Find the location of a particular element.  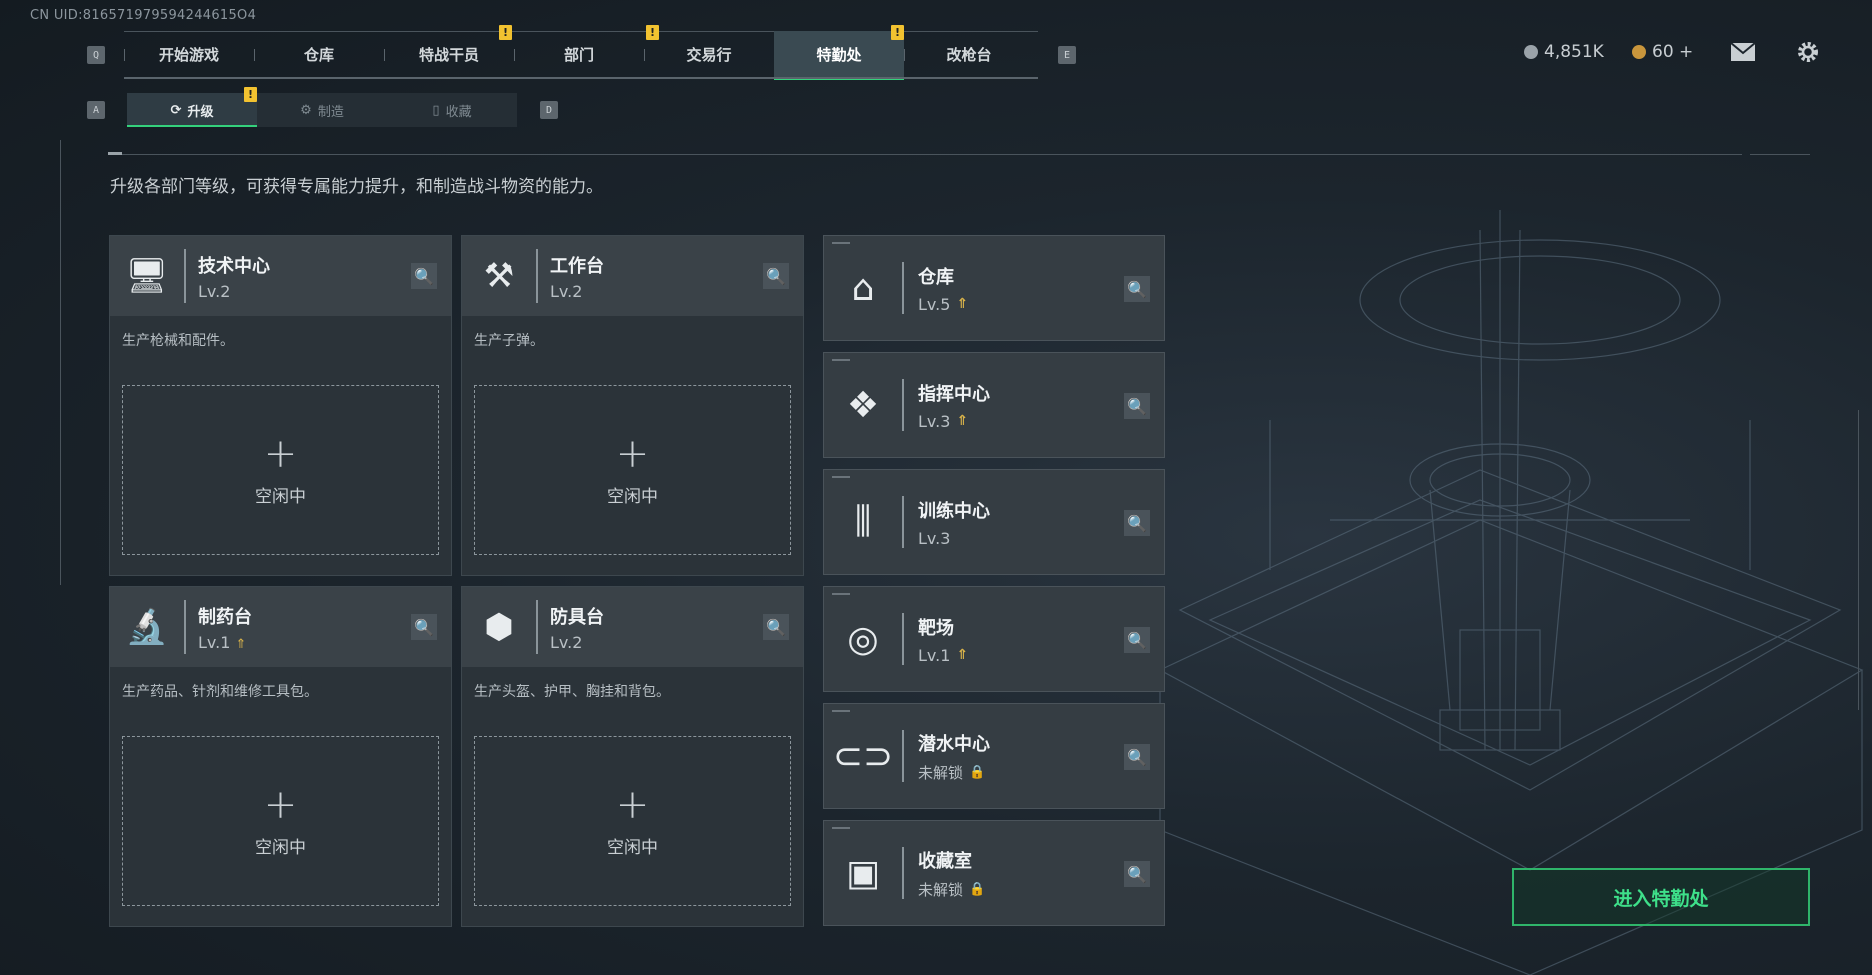

subtab-upgrade: ⟳ 升级 ! is located at coordinates (192, 107).